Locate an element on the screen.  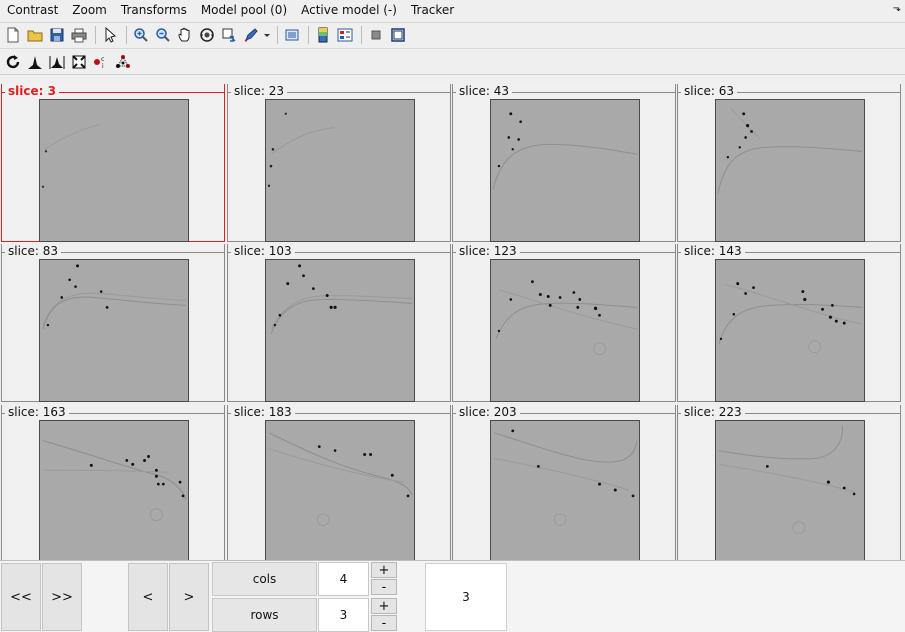
slice-cell: slice: 3 is located at coordinates (113, 163).